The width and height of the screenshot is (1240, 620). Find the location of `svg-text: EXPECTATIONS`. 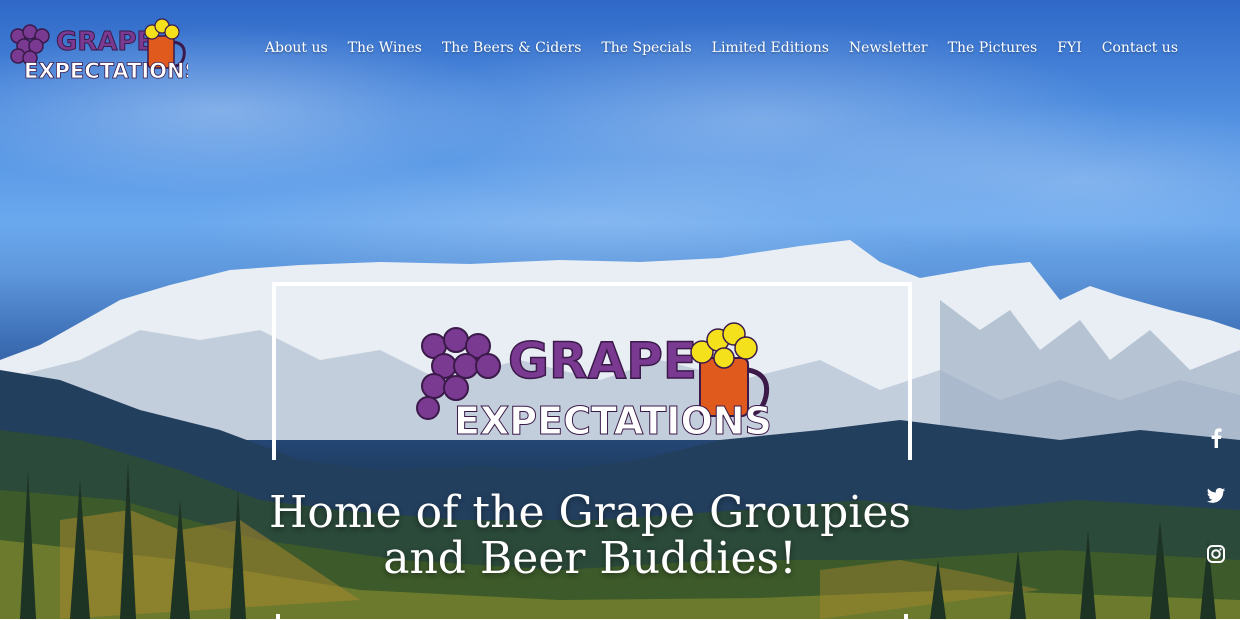

svg-text: EXPECTATIONS is located at coordinates (106, 71).